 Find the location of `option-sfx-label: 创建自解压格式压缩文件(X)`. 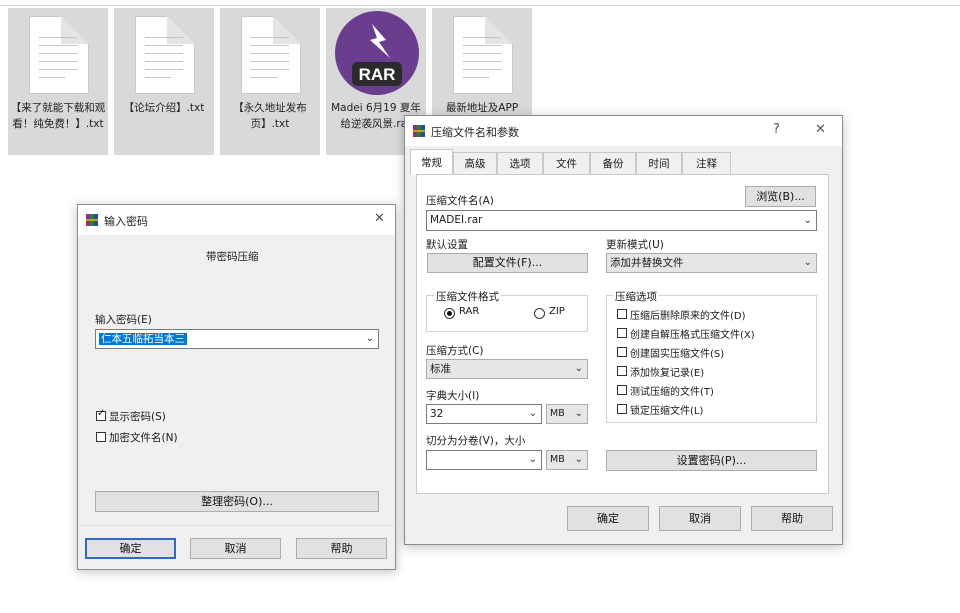

option-sfx-label: 创建自解压格式压缩文件(X) is located at coordinates (692, 335).